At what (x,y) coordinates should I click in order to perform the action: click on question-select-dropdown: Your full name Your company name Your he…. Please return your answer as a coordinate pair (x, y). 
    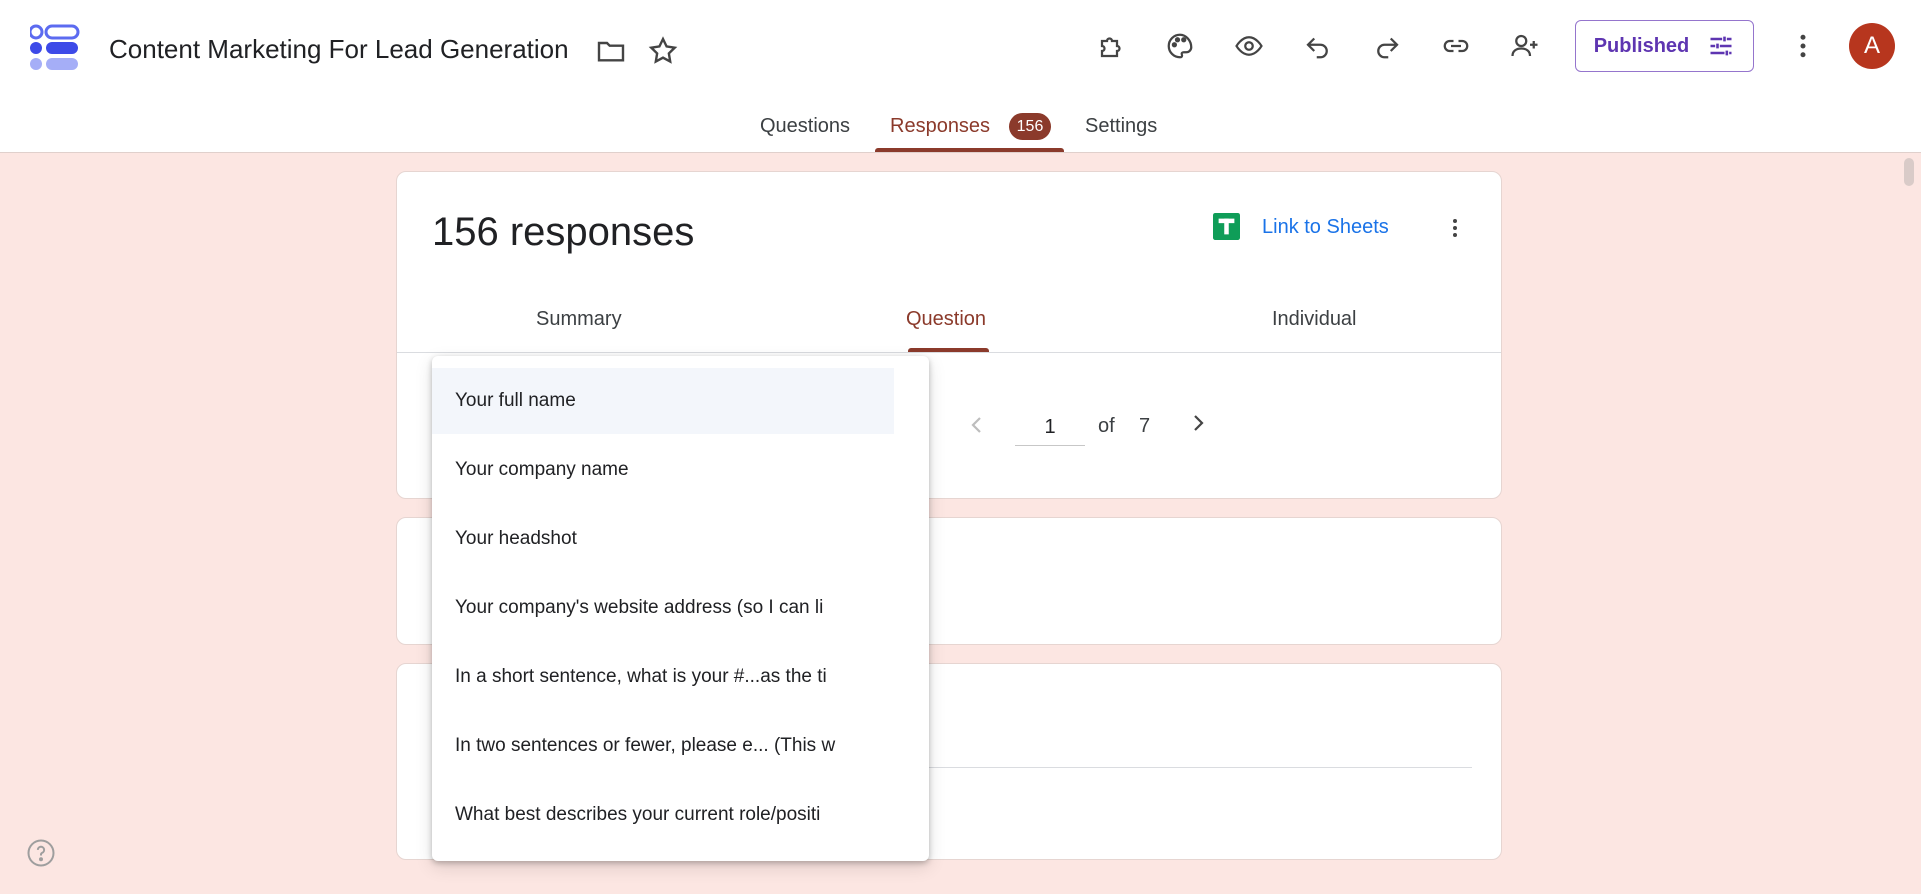
    Looking at the image, I should click on (680, 608).